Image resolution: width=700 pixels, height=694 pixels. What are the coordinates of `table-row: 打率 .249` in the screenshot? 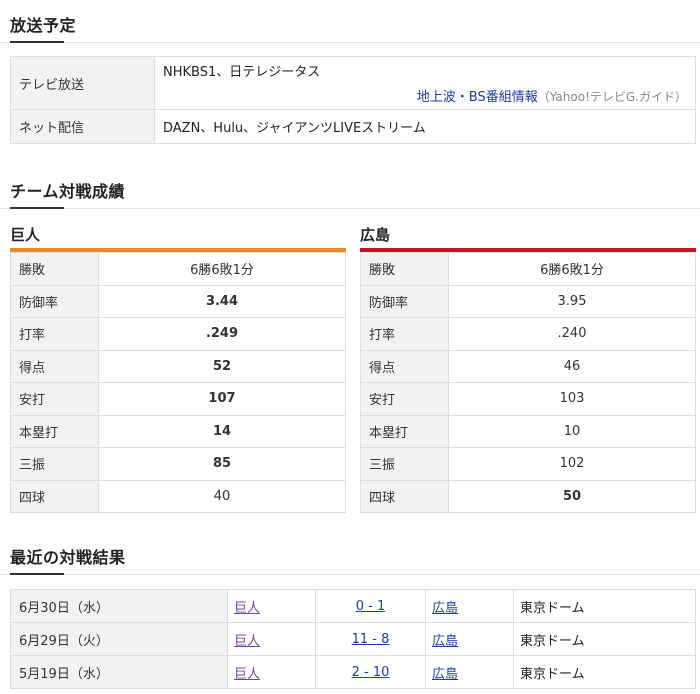 It's located at (178, 333).